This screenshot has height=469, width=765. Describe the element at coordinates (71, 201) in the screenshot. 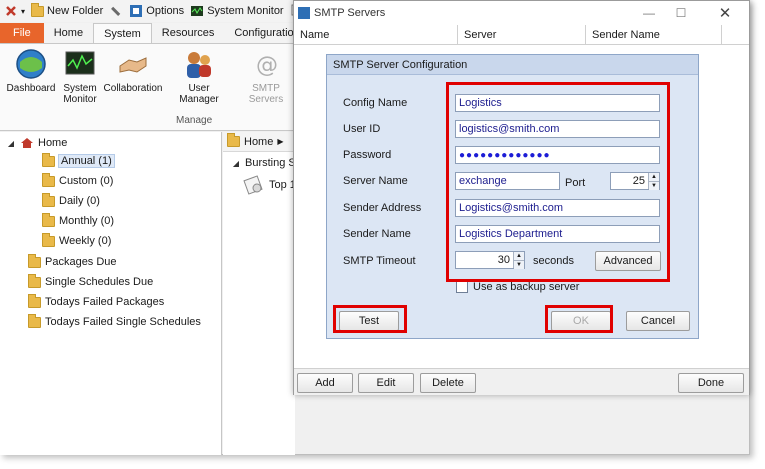

I see `tree-folder-daily: Daily (0)` at that location.